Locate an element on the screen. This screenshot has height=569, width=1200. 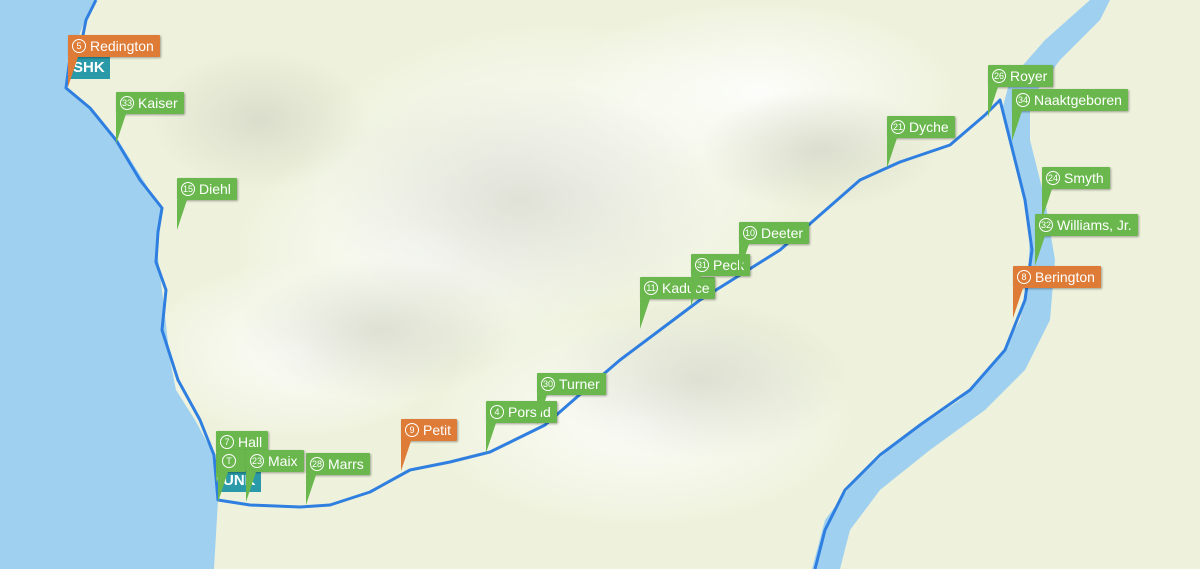
marker-t: T is located at coordinates (232, 476).